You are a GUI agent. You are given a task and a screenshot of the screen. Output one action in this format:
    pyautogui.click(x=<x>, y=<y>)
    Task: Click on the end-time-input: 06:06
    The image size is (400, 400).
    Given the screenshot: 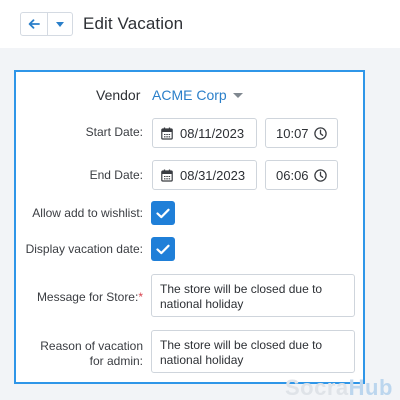 What is the action you would take?
    pyautogui.click(x=301, y=175)
    